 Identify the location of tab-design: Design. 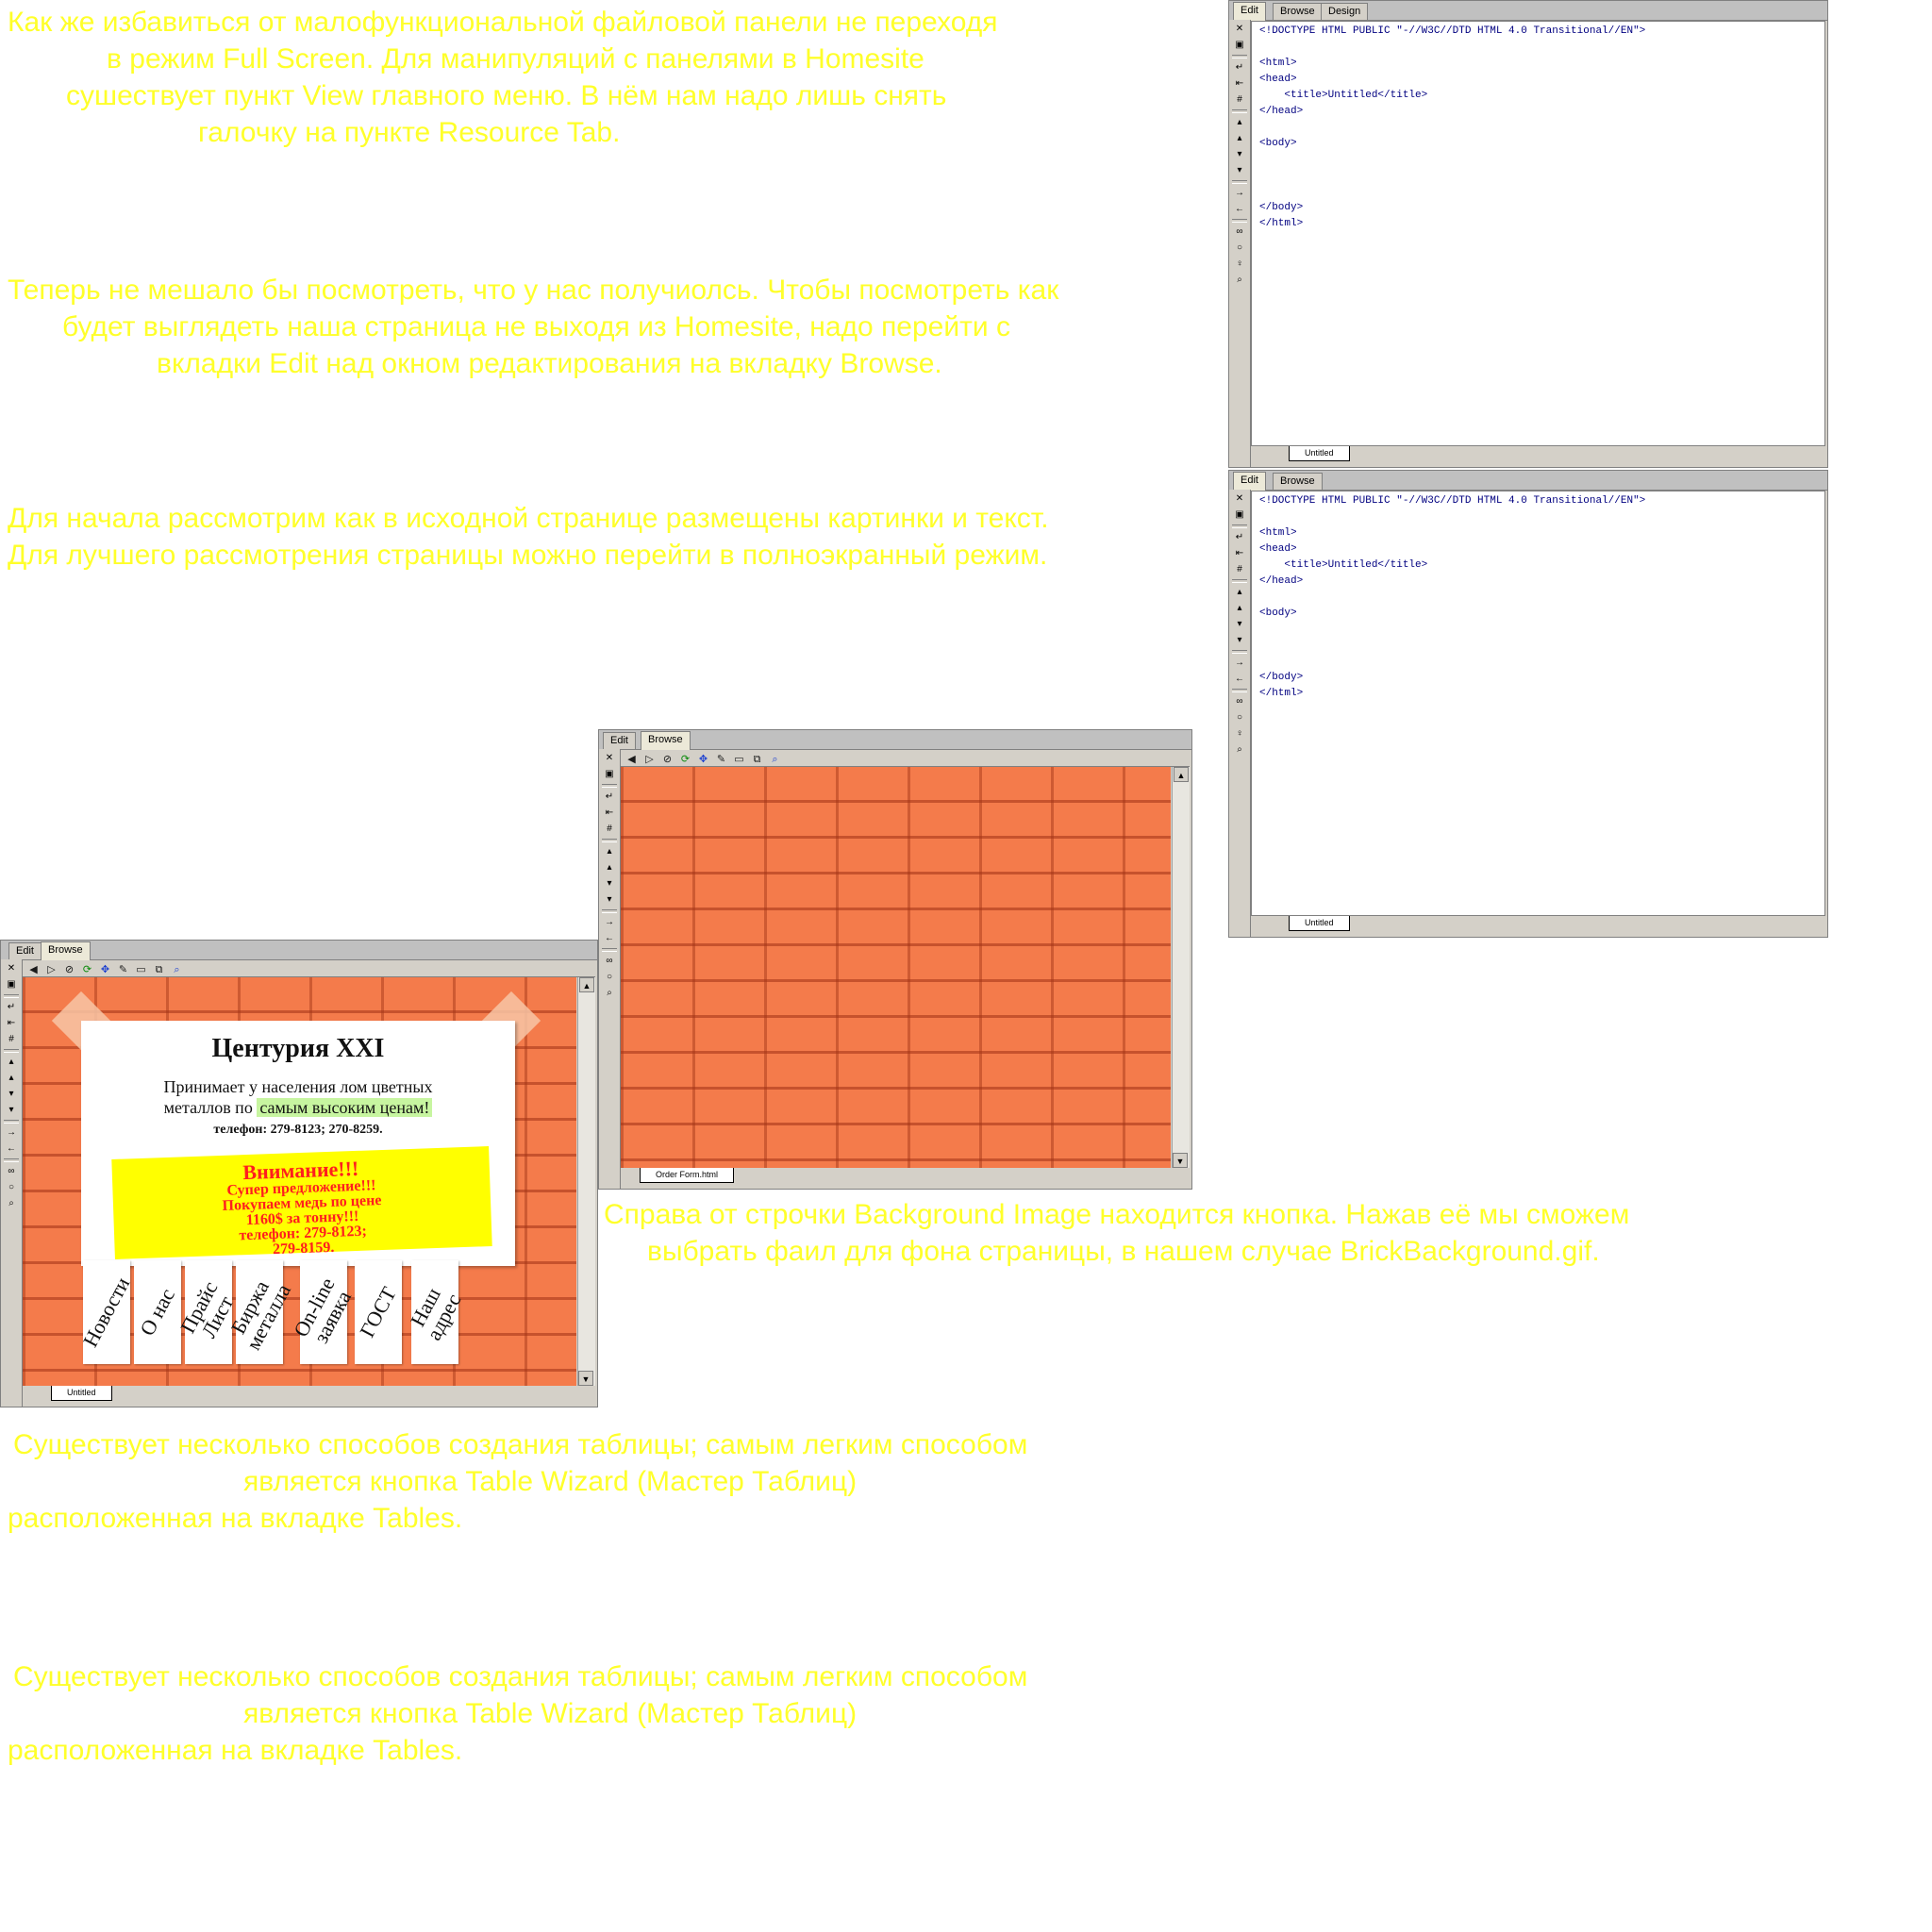
(1345, 12).